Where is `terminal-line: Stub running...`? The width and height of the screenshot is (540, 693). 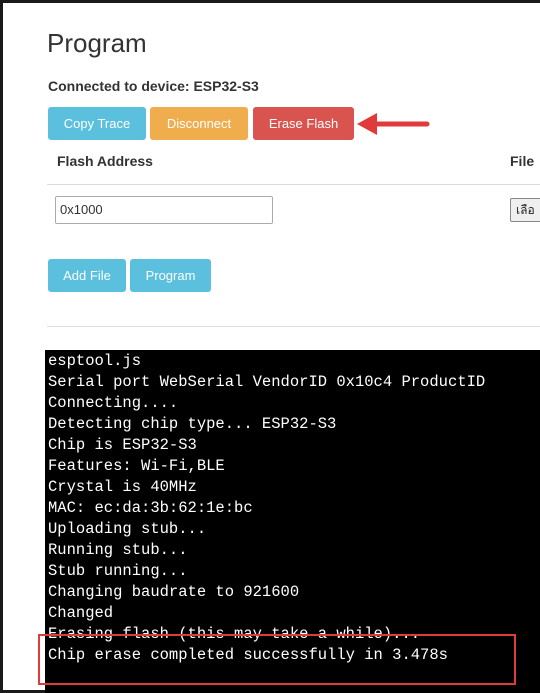 terminal-line: Stub running... is located at coordinates (118, 571).